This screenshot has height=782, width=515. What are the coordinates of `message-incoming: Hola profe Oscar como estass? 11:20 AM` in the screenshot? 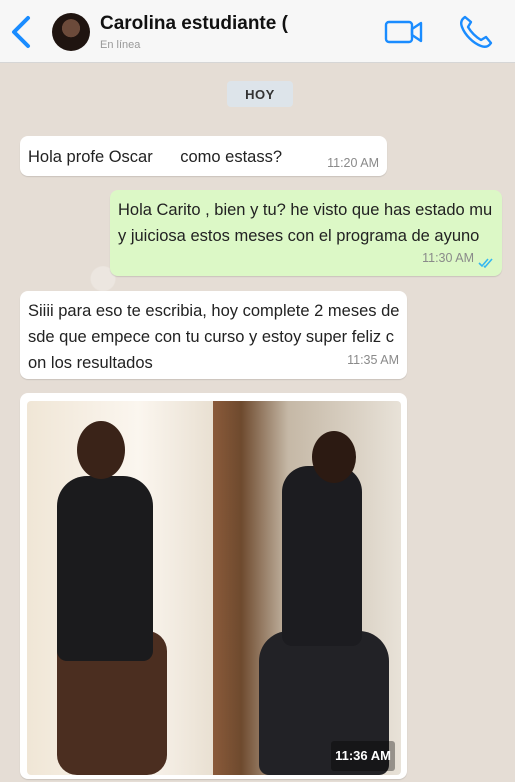 It's located at (203, 156).